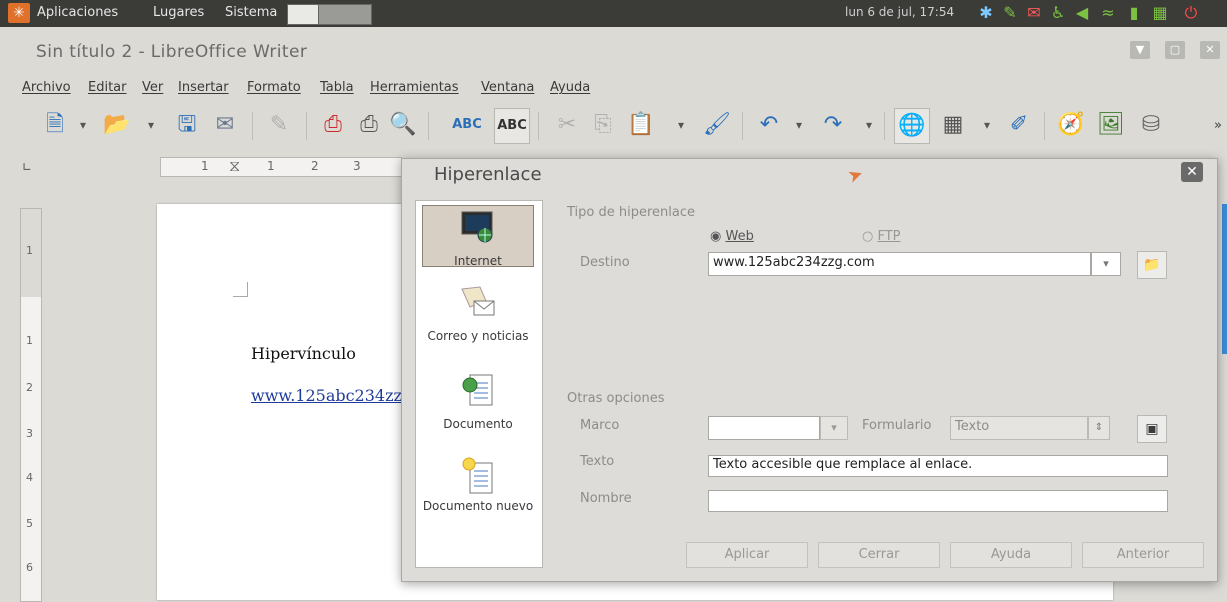  Describe the element at coordinates (274, 87) in the screenshot. I see `menu-formato: Formato` at that location.